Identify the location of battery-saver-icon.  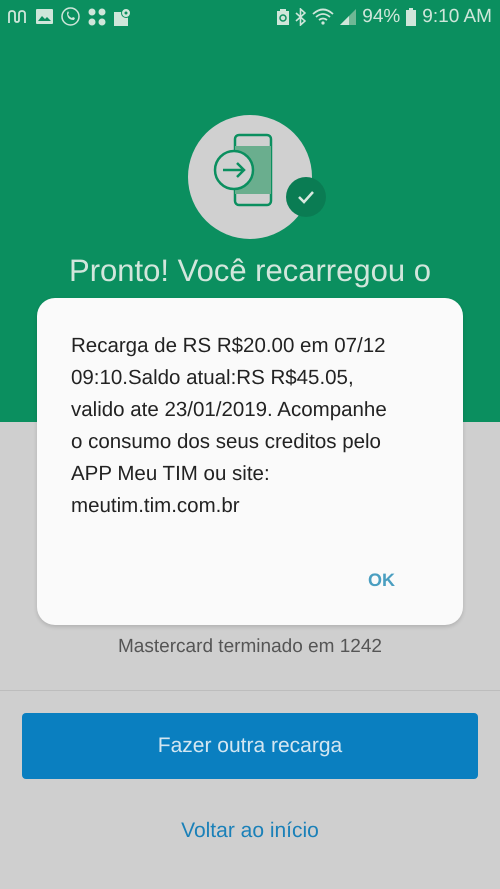
(283, 16).